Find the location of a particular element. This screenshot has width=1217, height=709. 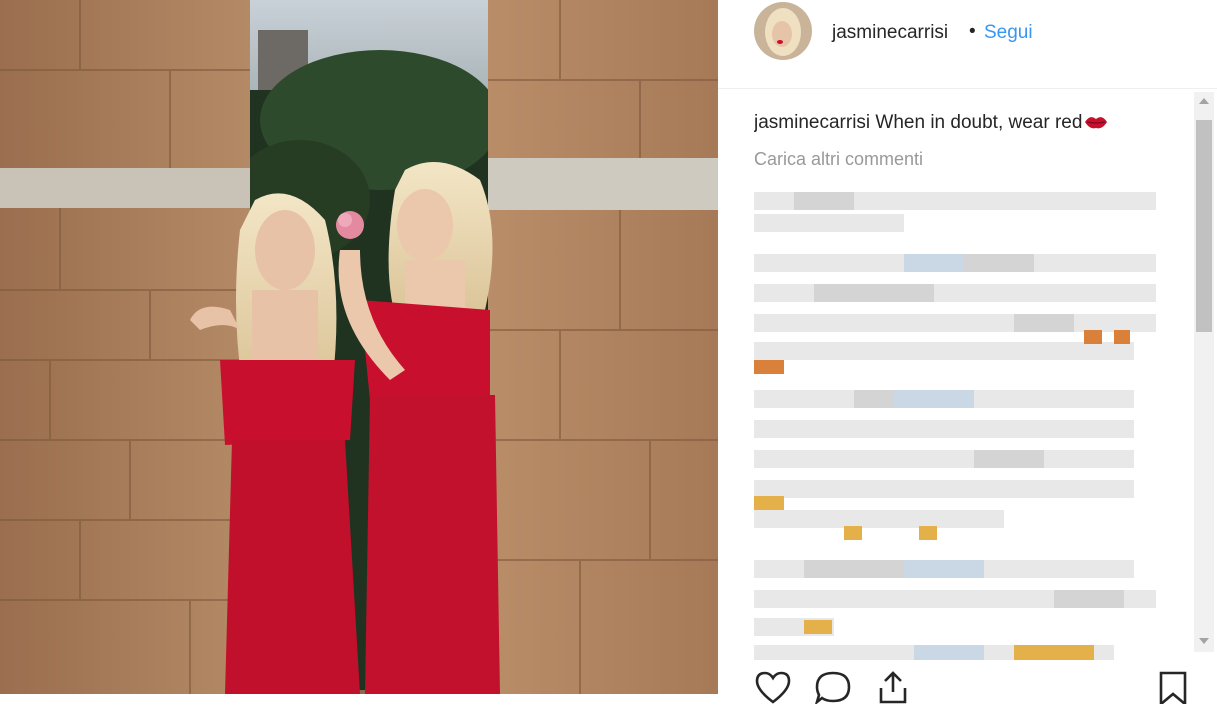

comment-icon is located at coordinates (833, 689).